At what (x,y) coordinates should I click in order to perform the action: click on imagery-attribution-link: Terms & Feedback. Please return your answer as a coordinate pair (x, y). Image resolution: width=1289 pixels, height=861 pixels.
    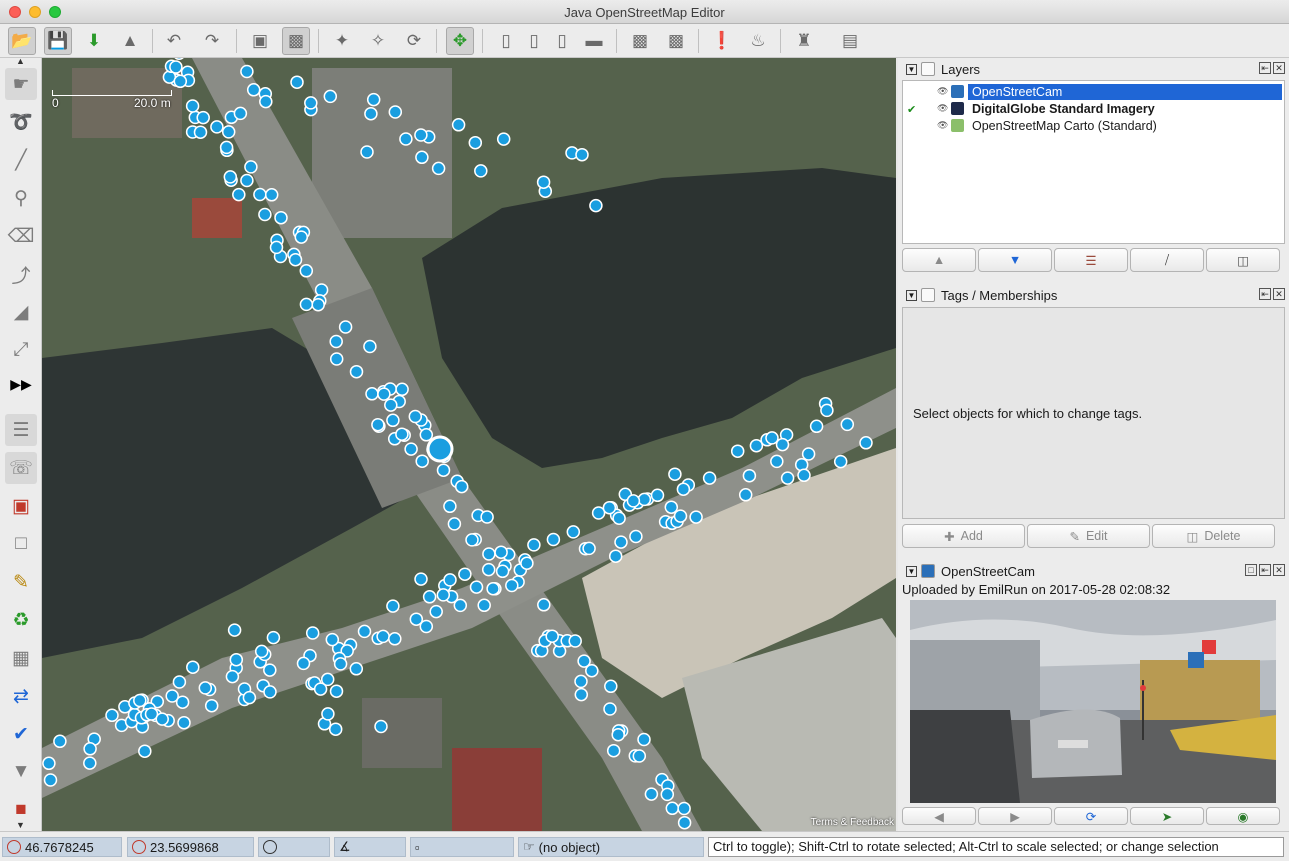
    Looking at the image, I should click on (852, 822).